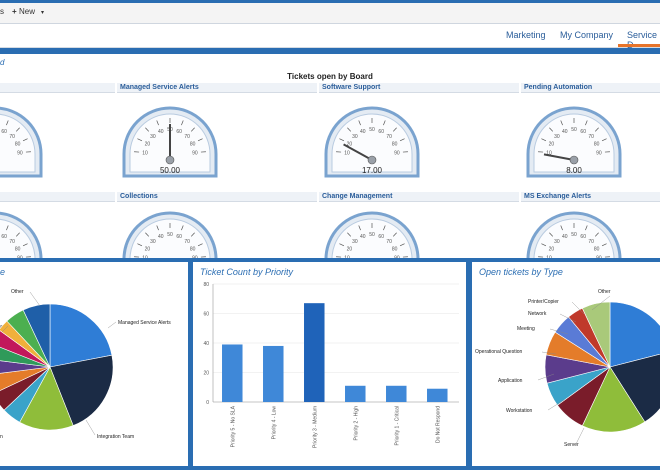 The image size is (660, 470). Describe the element at coordinates (537, 314) in the screenshot. I see `pie-label-network: Network` at that location.